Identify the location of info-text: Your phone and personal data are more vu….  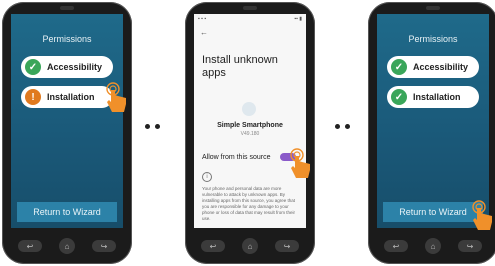
(249, 203).